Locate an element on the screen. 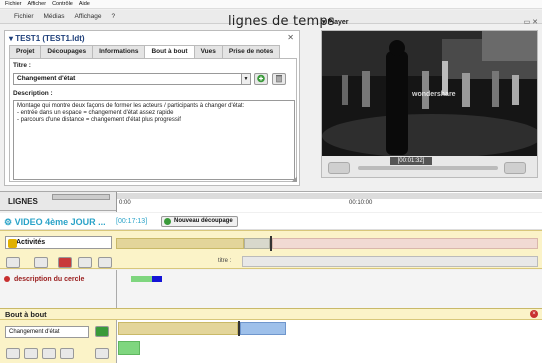 This screenshot has width=542, height=363. settings-icon is located at coordinates (102, 353).